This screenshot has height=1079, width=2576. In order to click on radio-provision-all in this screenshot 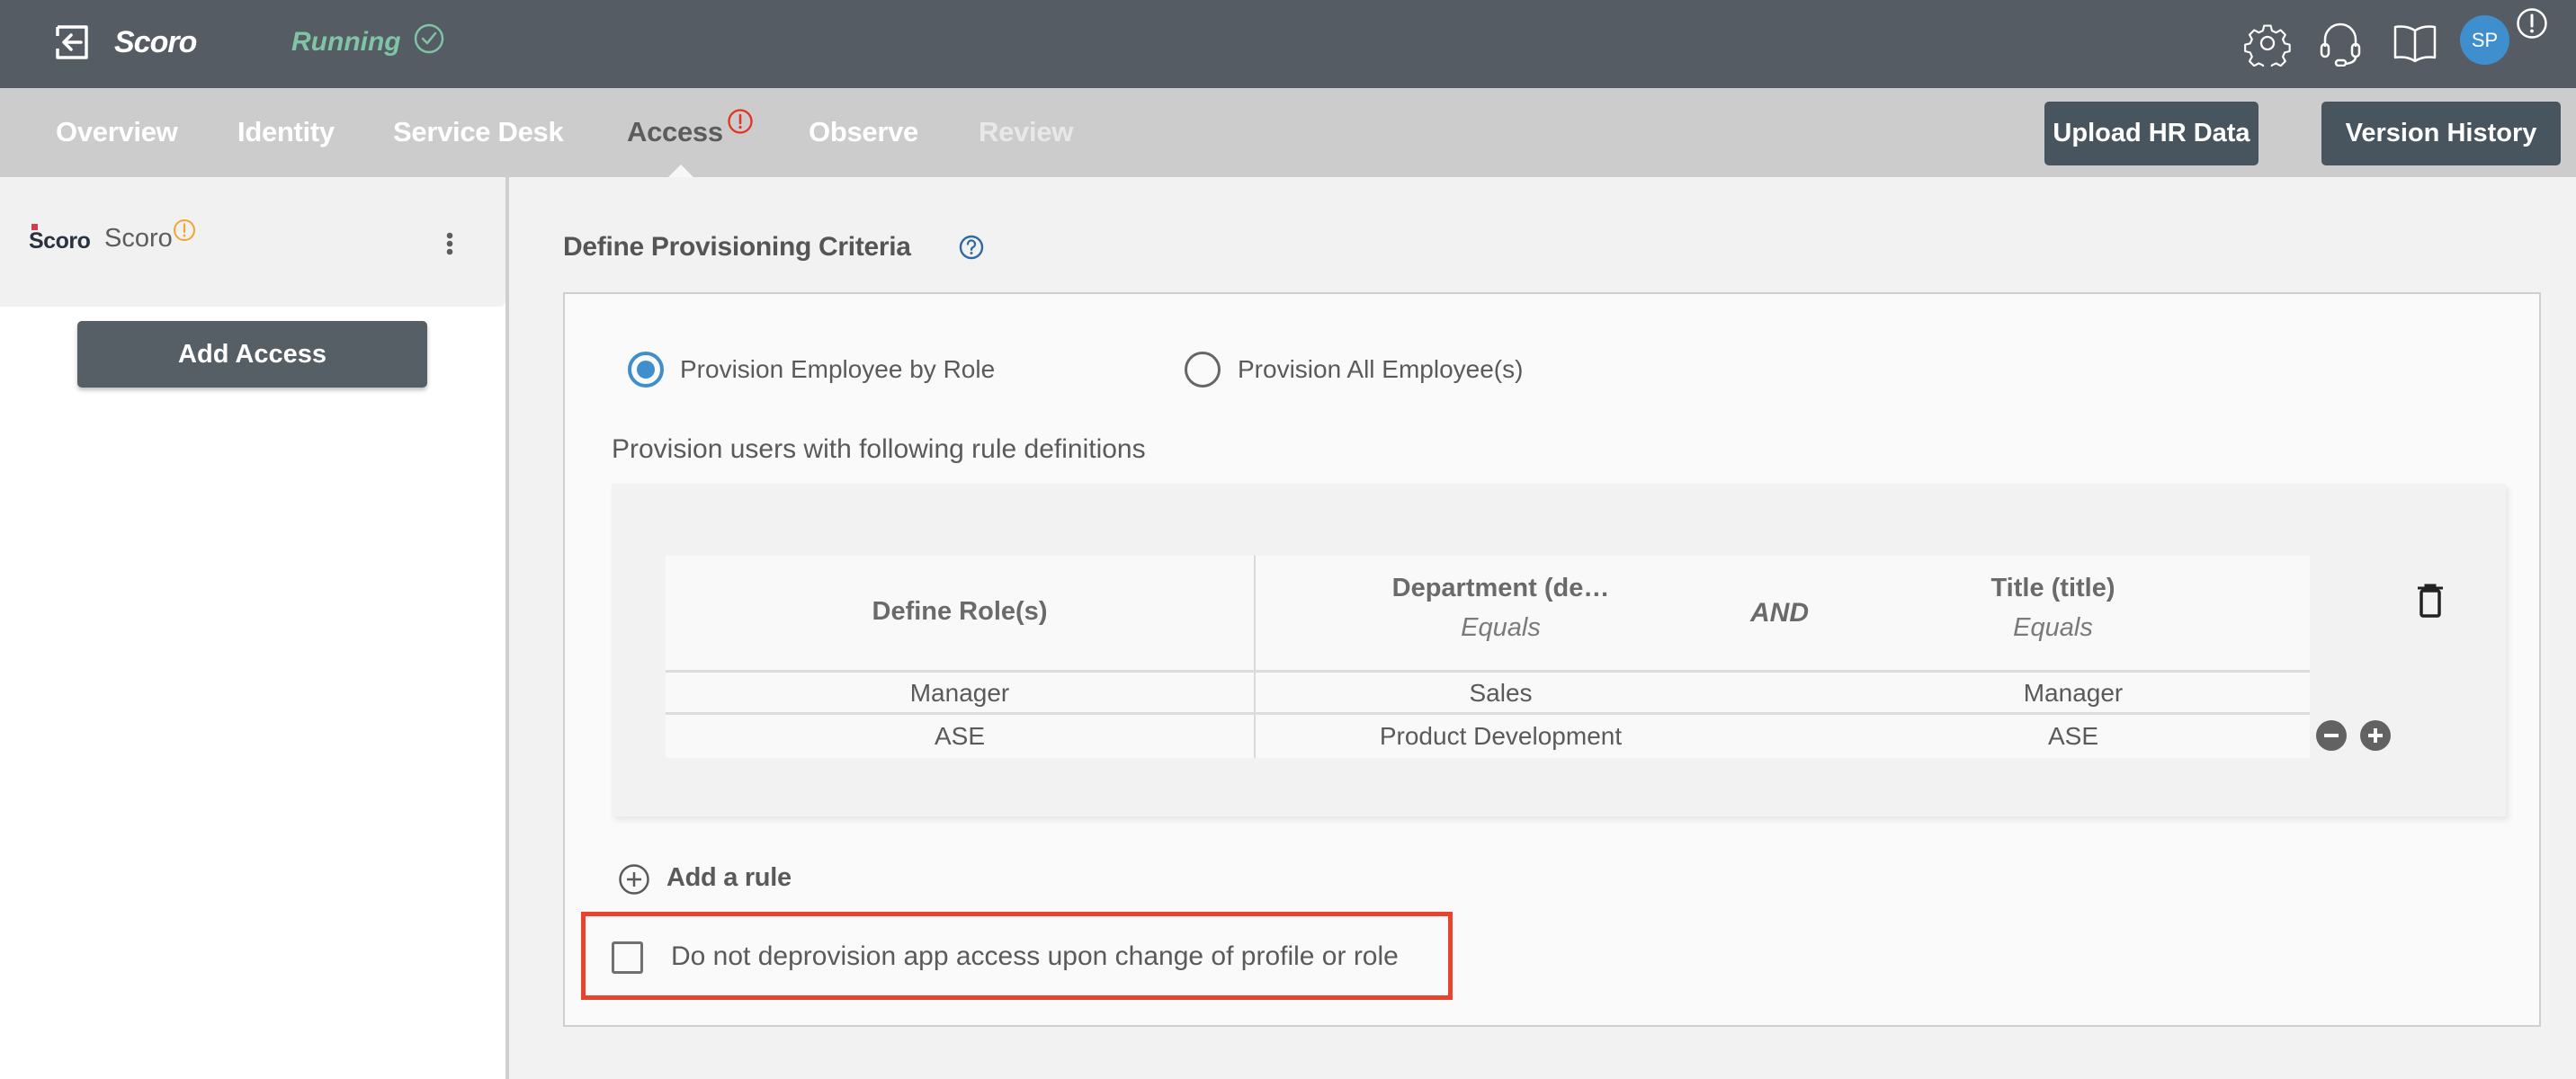, I will do `click(1203, 370)`.